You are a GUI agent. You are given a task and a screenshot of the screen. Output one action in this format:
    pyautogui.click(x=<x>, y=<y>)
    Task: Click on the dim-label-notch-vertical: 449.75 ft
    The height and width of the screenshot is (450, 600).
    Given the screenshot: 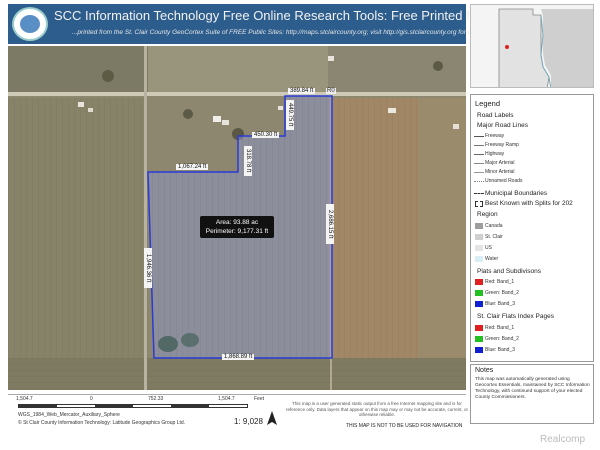 What is the action you would take?
    pyautogui.click(x=290, y=115)
    